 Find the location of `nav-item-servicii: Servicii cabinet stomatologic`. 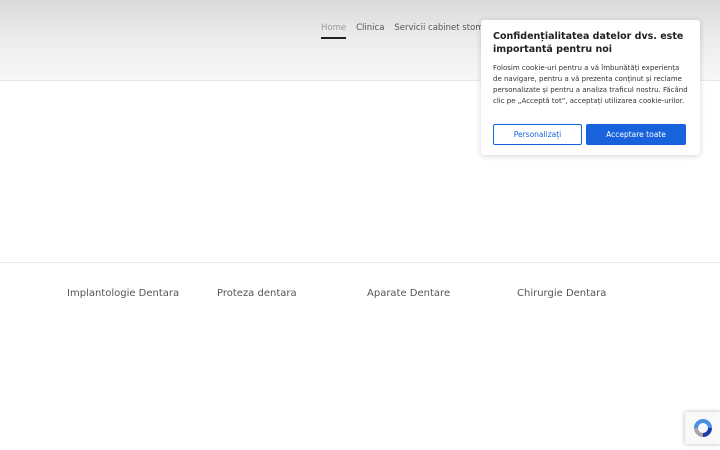

nav-item-servicii: Servicii cabinet stomatologic is located at coordinates (442, 31).